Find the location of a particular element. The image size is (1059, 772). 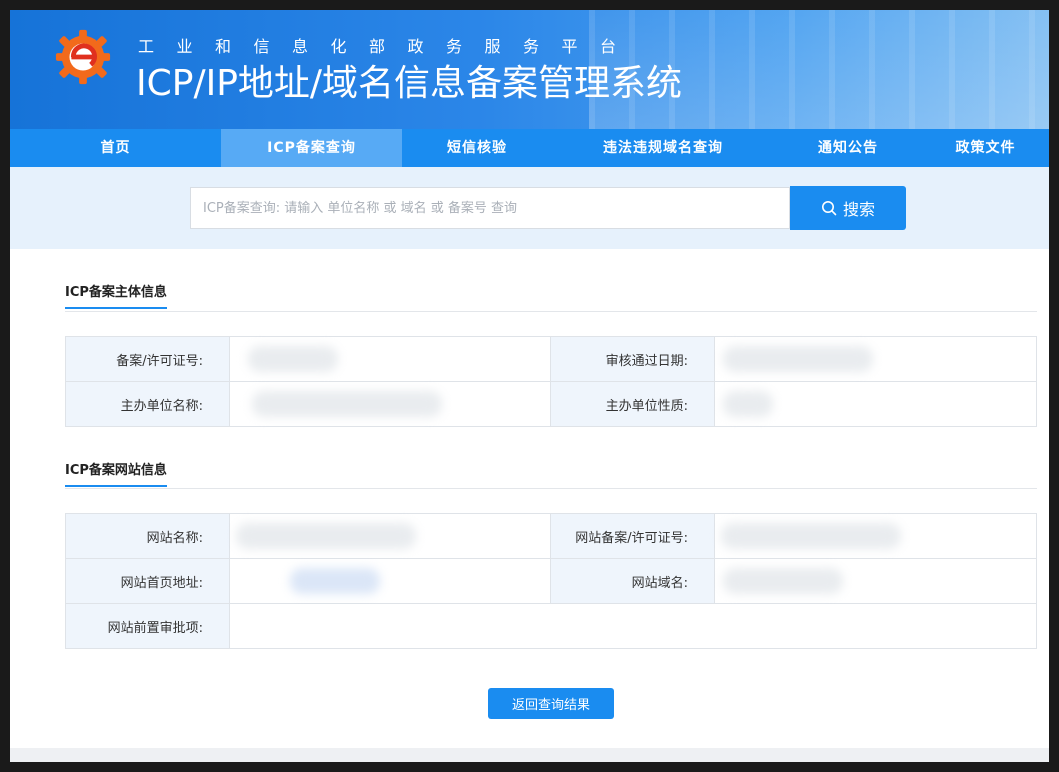

website-section-title: ICP备案网站信息 is located at coordinates (116, 473).